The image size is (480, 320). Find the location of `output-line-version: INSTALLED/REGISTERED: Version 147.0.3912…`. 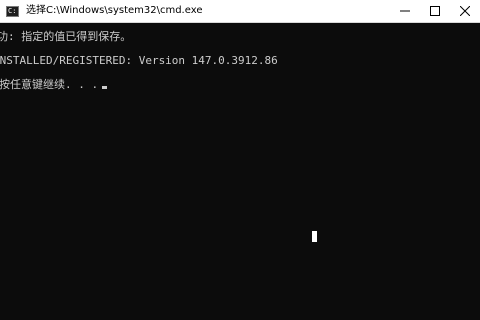

output-line-version: INSTALLED/REGISTERED: Version 147.0.3912… is located at coordinates (139, 60).